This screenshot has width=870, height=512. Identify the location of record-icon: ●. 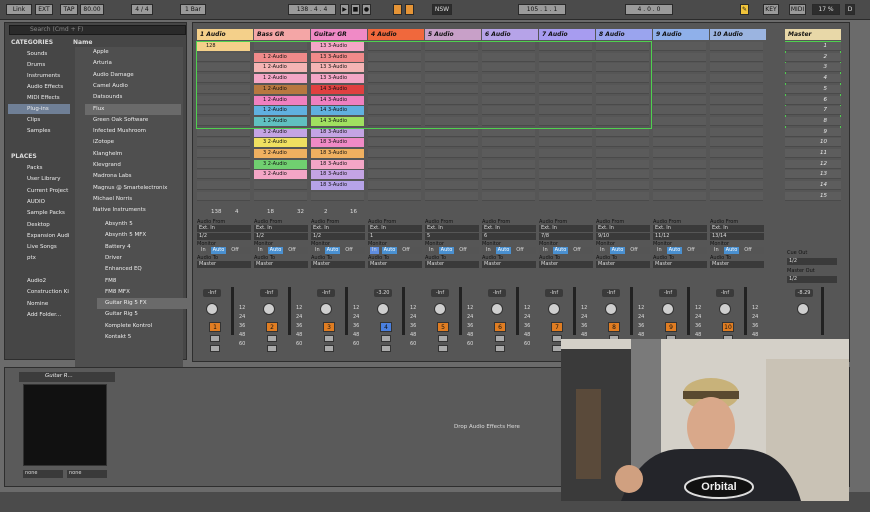
(366, 9).